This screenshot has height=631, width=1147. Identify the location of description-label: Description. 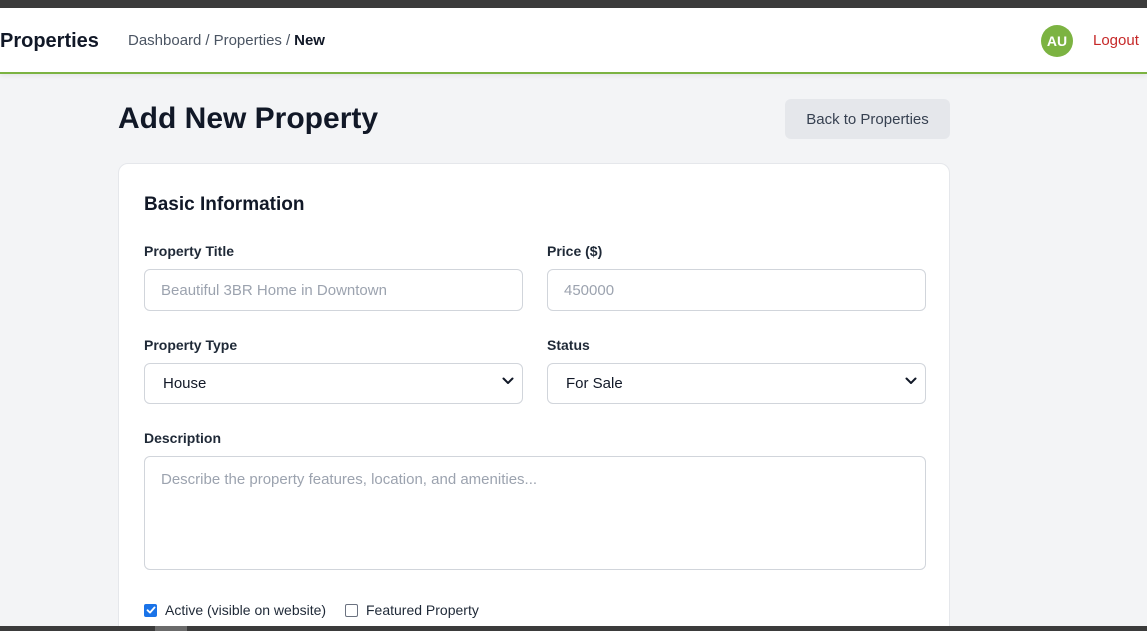
(183, 438).